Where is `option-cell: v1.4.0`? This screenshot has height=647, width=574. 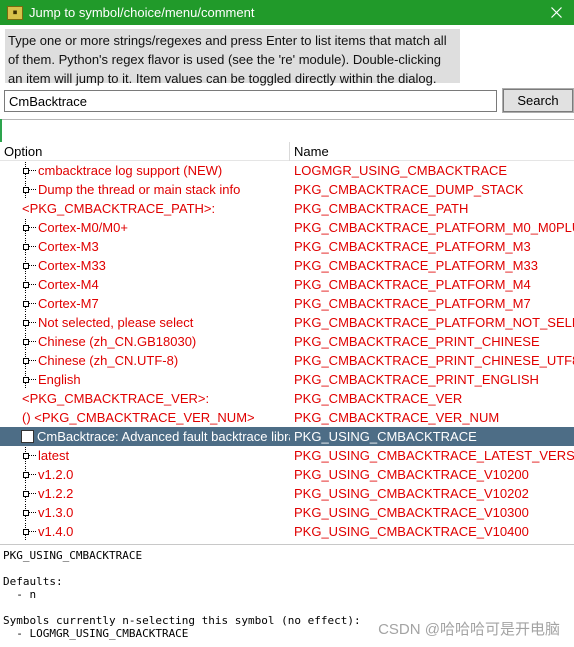 option-cell: v1.4.0 is located at coordinates (145, 531).